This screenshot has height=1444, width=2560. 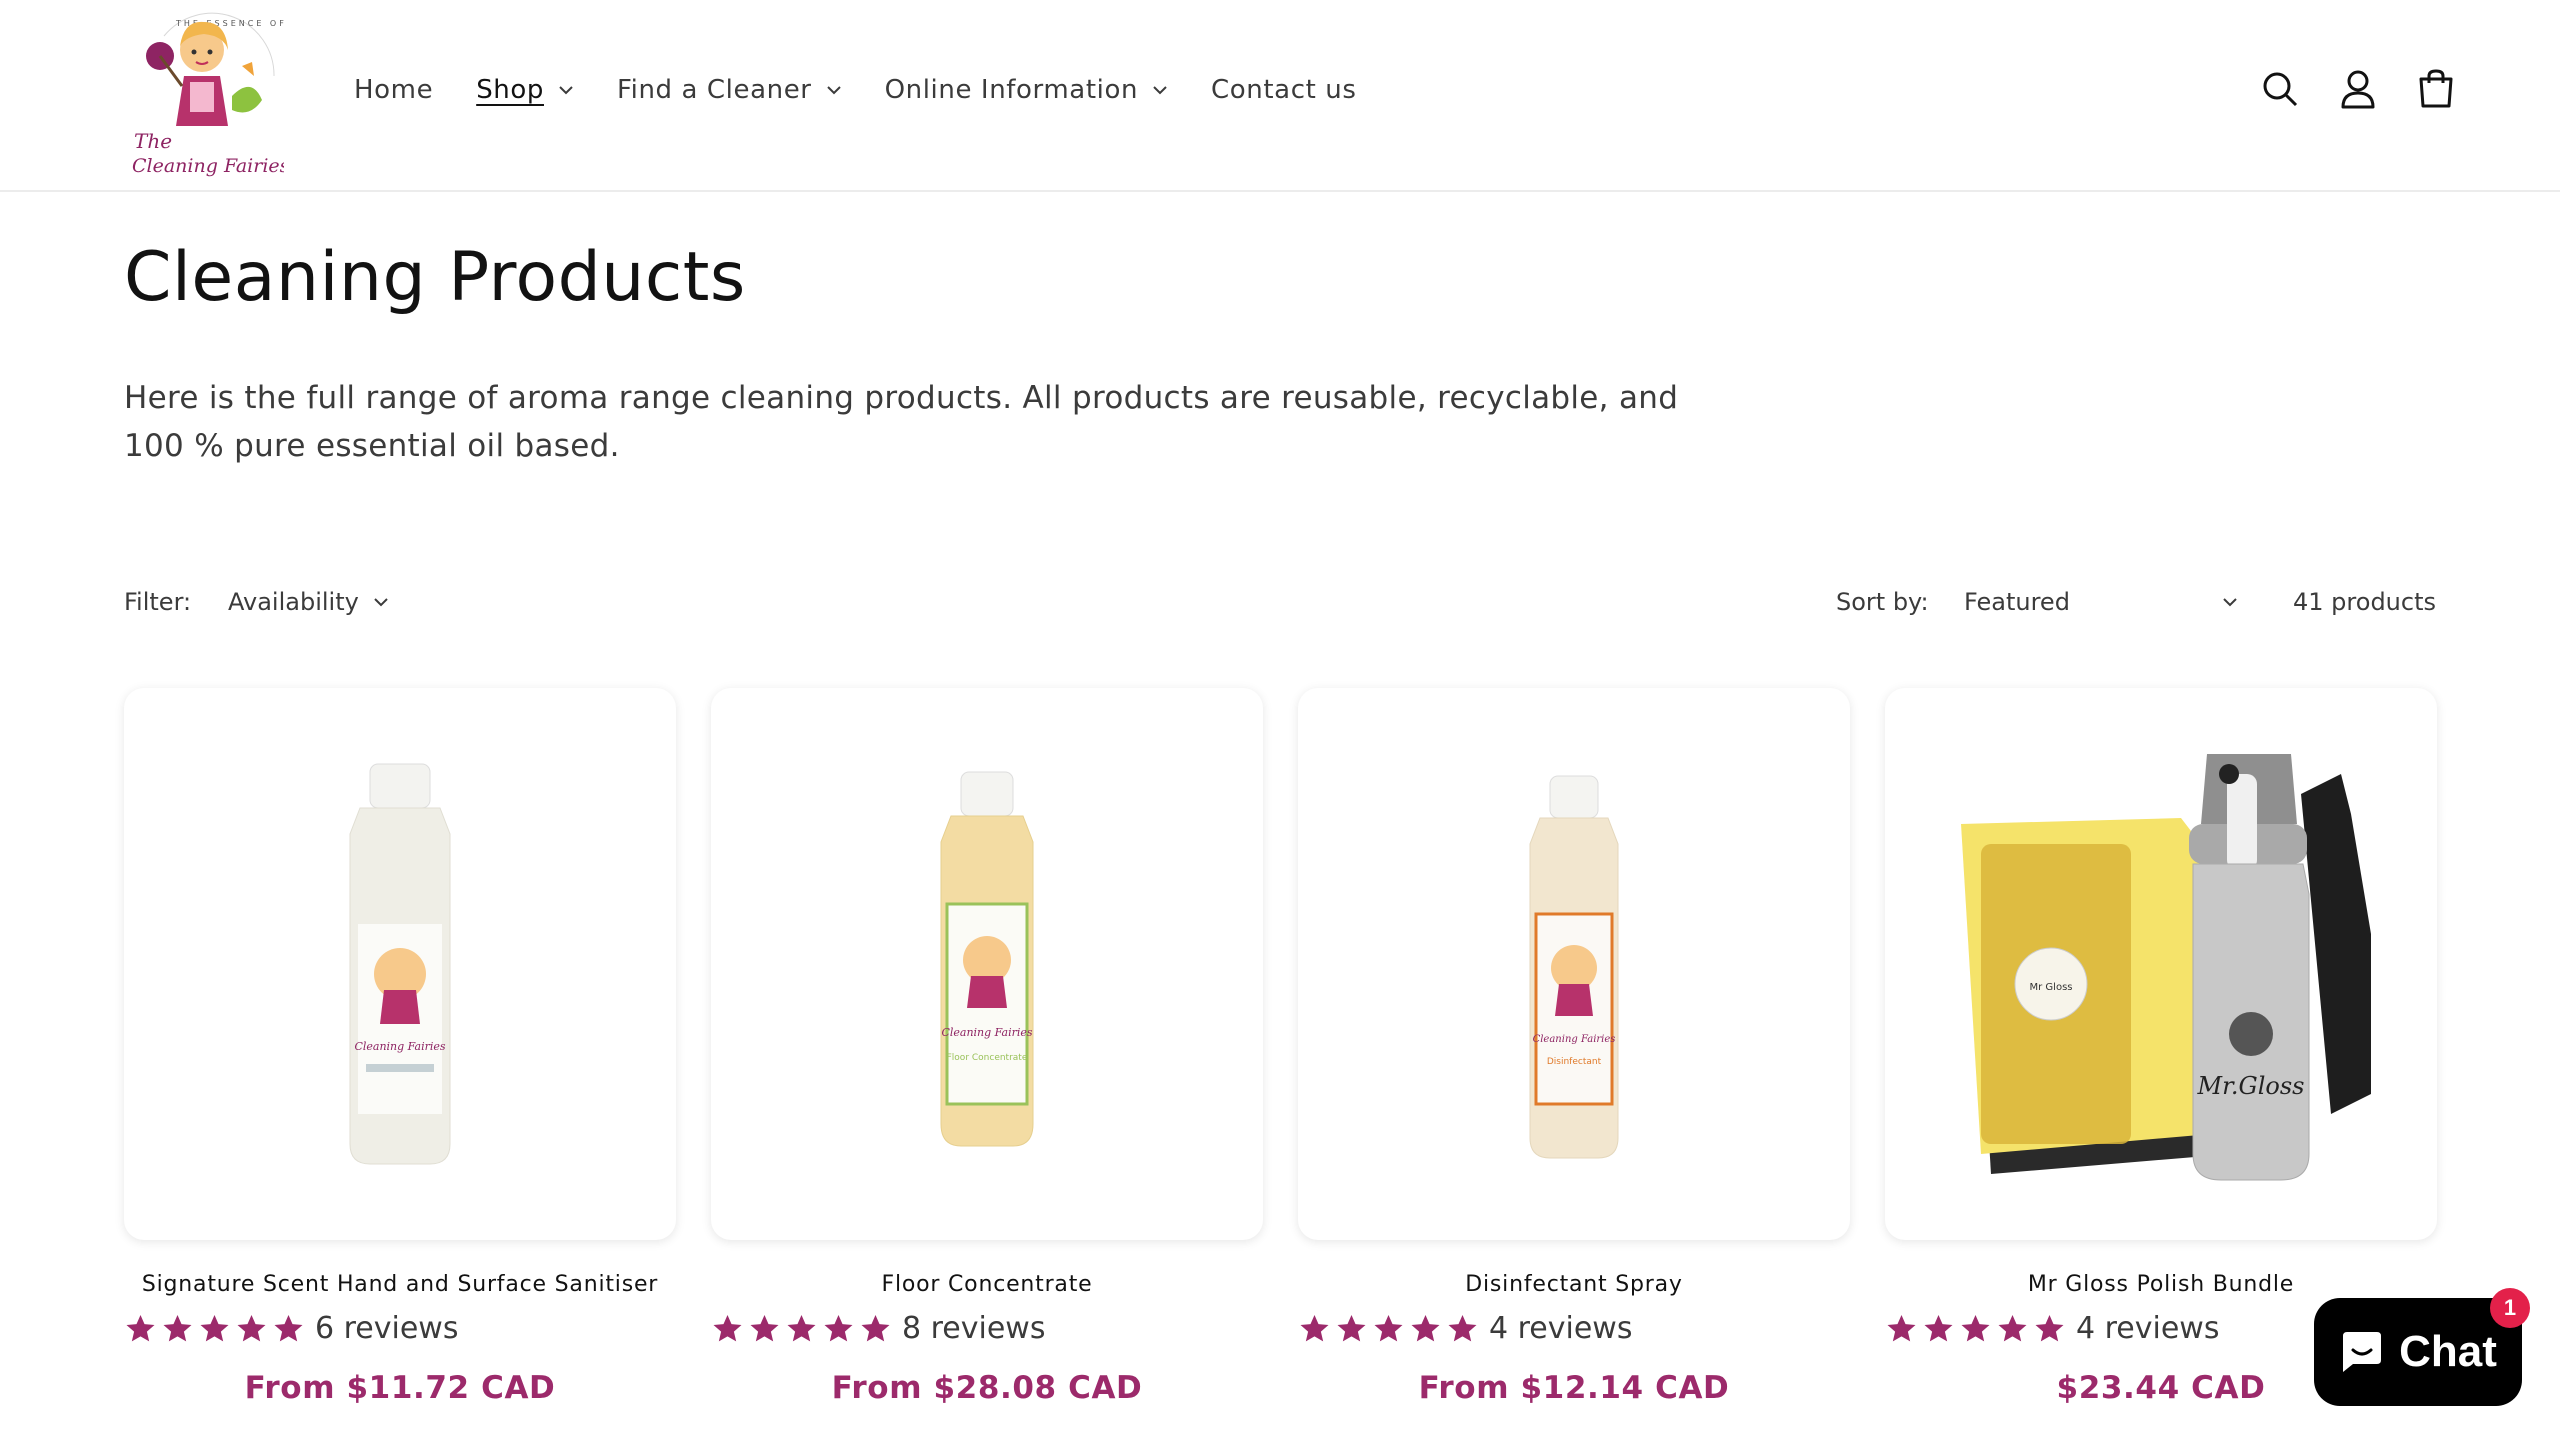 What do you see at coordinates (400, 964) in the screenshot?
I see `product-image: Cleaning Fairies` at bounding box center [400, 964].